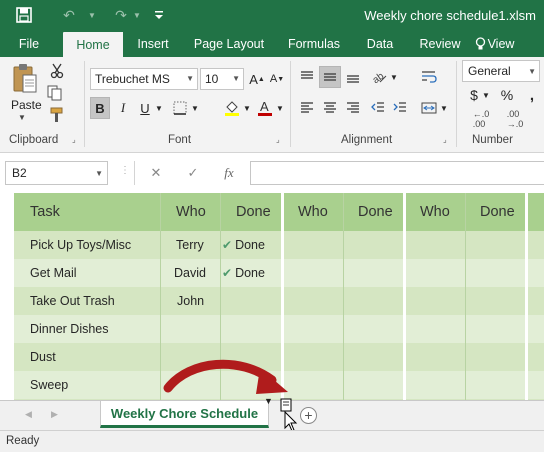  I want to click on tab-page-layout: Page Layout, so click(229, 43).